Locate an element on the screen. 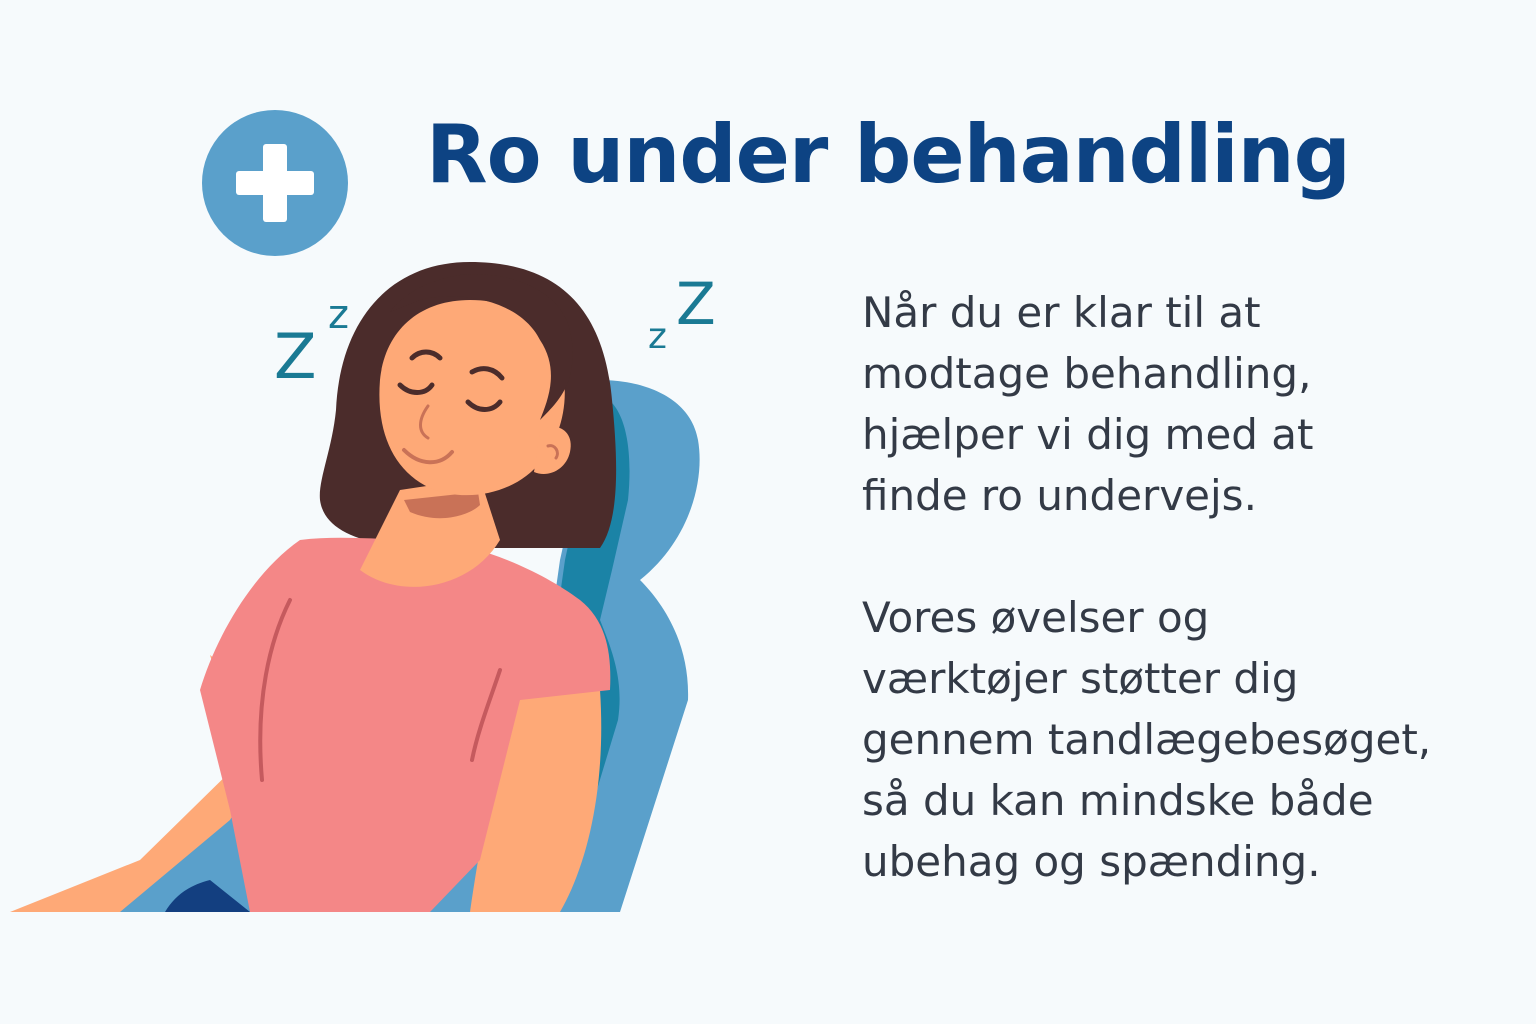 The width and height of the screenshot is (1536, 1024). paragraph-line: gennem tandlægebesøget, is located at coordinates (1147, 739).